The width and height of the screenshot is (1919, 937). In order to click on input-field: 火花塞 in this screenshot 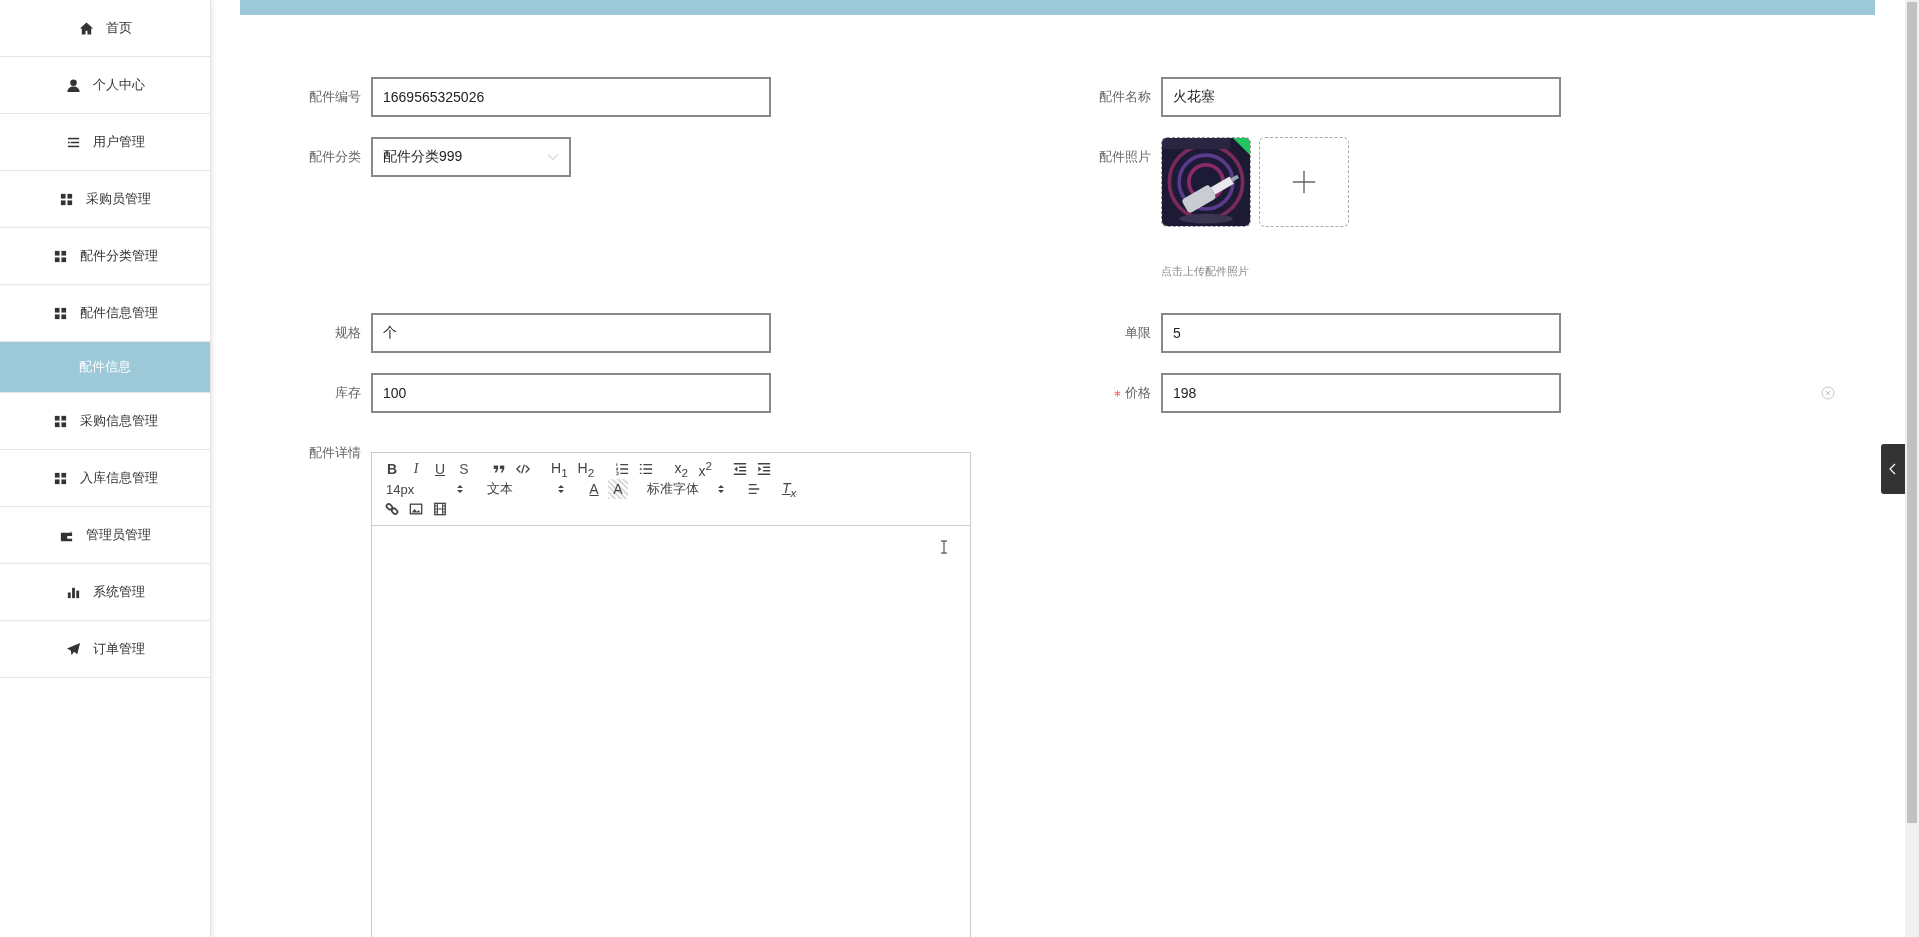, I will do `click(1361, 97)`.